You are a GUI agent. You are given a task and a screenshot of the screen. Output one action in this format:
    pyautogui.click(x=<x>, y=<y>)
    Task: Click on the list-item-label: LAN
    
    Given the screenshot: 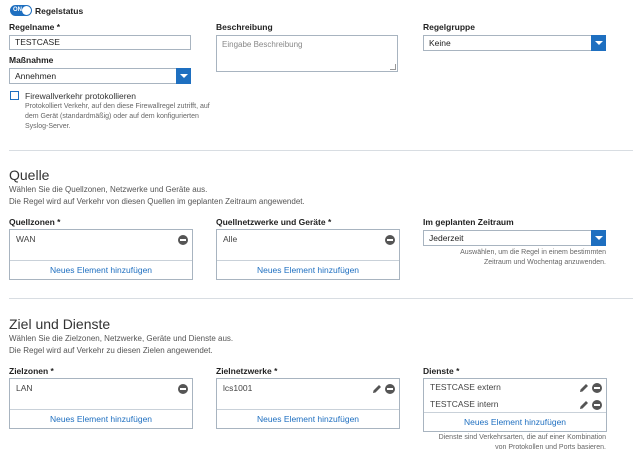 What is the action you would take?
    pyautogui.click(x=24, y=388)
    